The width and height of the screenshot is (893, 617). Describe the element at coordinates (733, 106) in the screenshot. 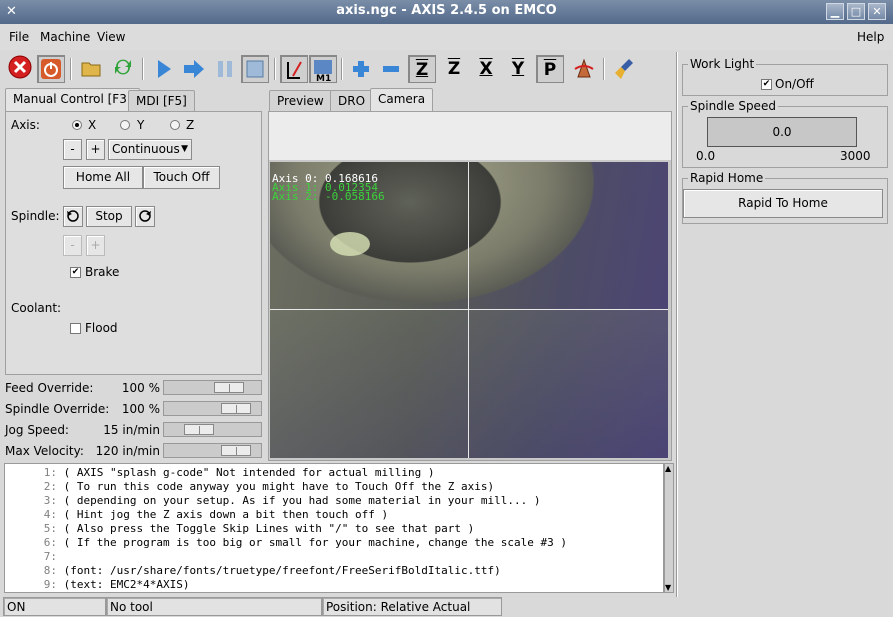

I see `spindle-speed-title: Spindle Speed` at that location.